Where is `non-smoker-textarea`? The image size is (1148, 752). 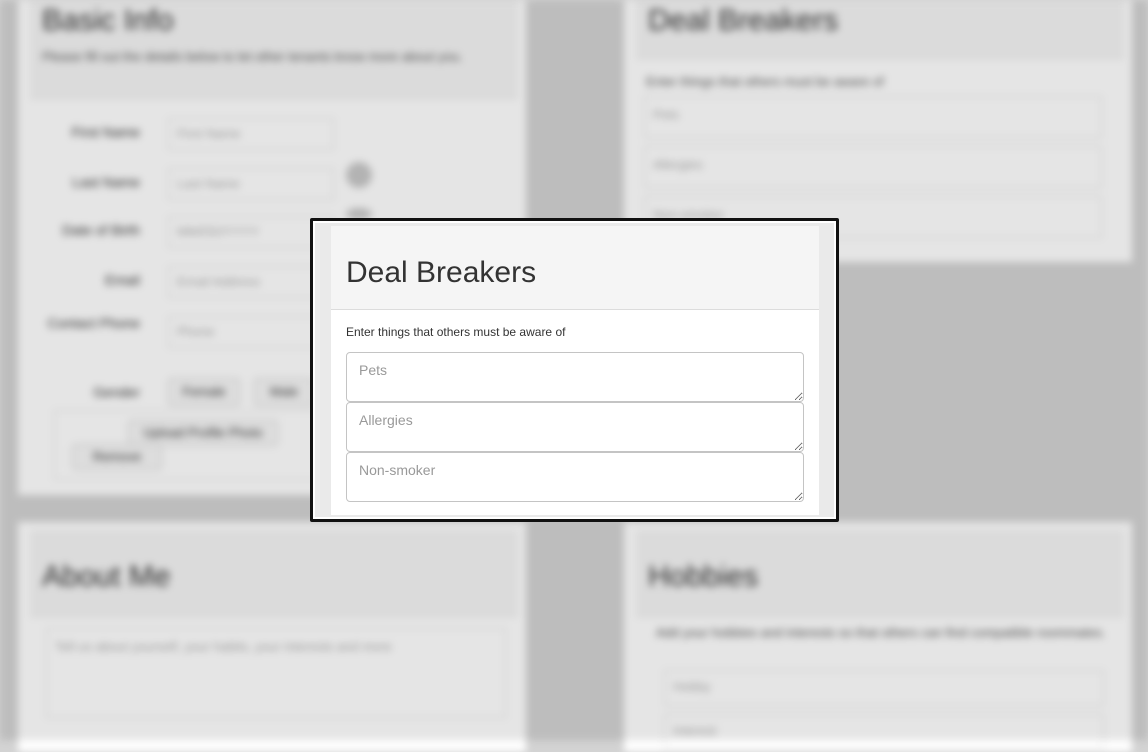
non-smoker-textarea is located at coordinates (575, 477).